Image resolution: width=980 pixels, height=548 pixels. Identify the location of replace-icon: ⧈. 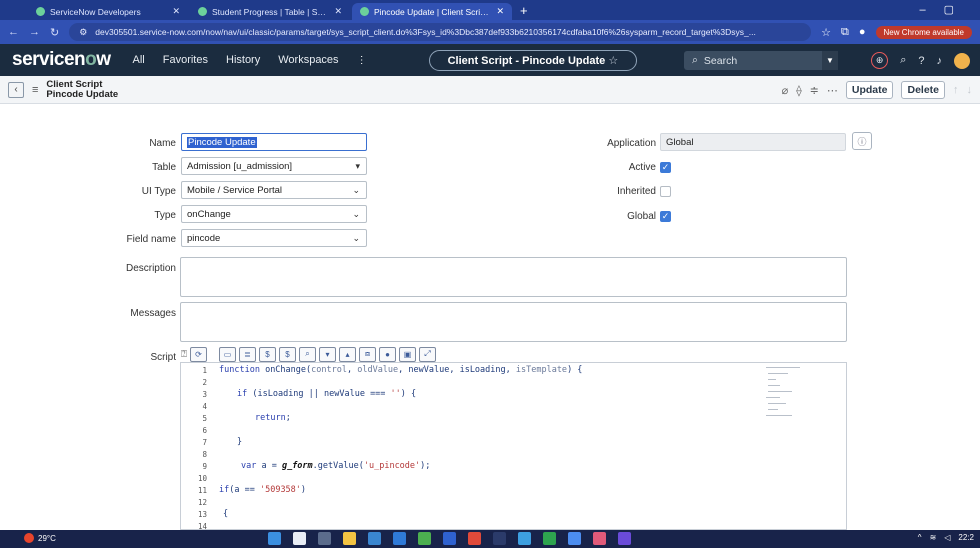
(367, 354).